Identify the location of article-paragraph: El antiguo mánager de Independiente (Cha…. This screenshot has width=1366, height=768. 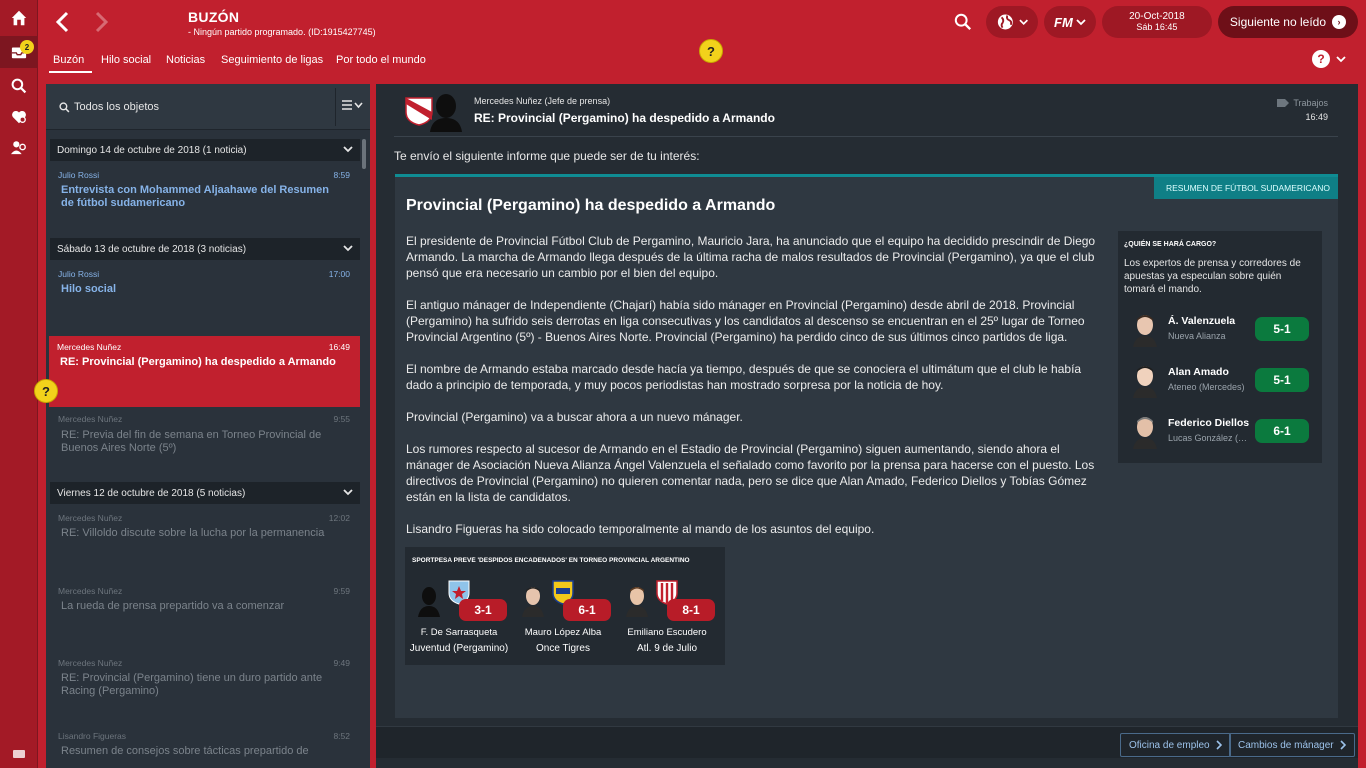
(756, 321).